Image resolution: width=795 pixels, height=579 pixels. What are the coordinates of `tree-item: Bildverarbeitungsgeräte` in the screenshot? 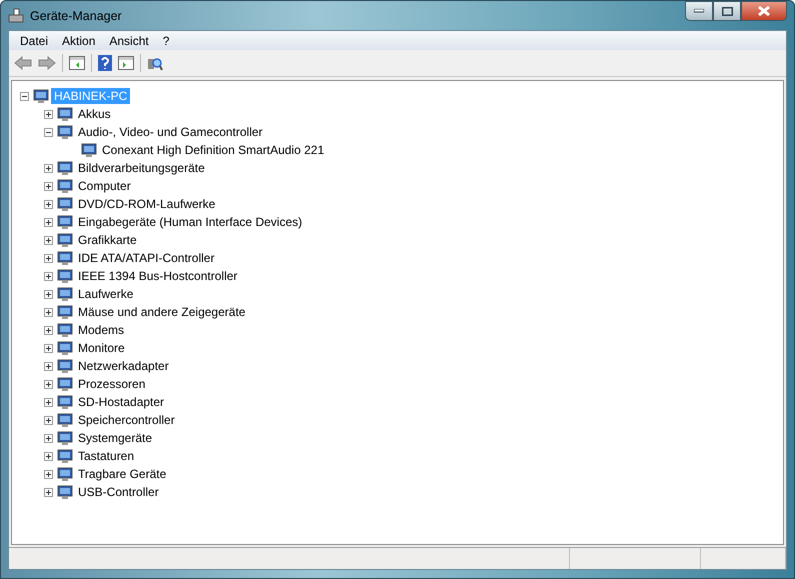 It's located at (141, 168).